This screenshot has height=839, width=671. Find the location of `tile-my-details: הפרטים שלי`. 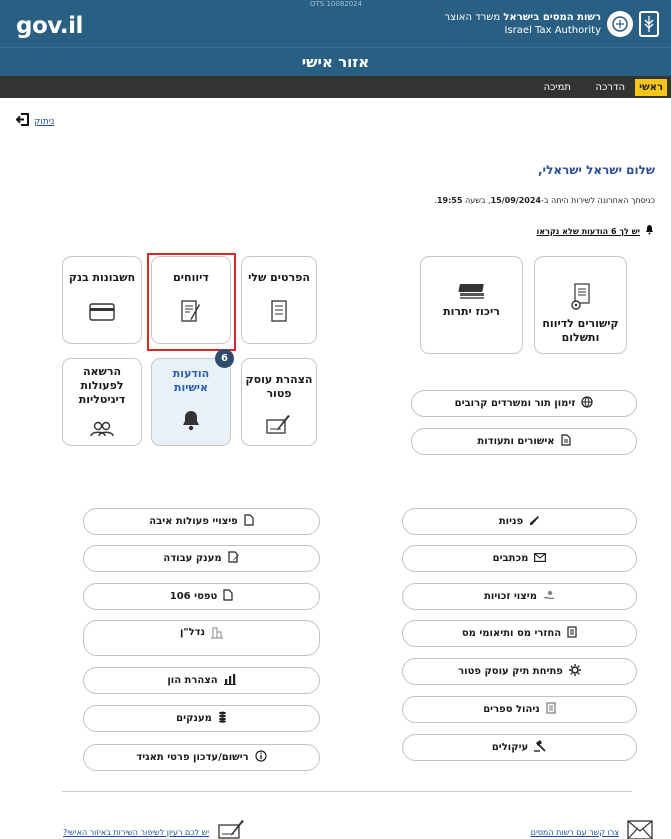

tile-my-details: הפרטים שלי is located at coordinates (279, 300).